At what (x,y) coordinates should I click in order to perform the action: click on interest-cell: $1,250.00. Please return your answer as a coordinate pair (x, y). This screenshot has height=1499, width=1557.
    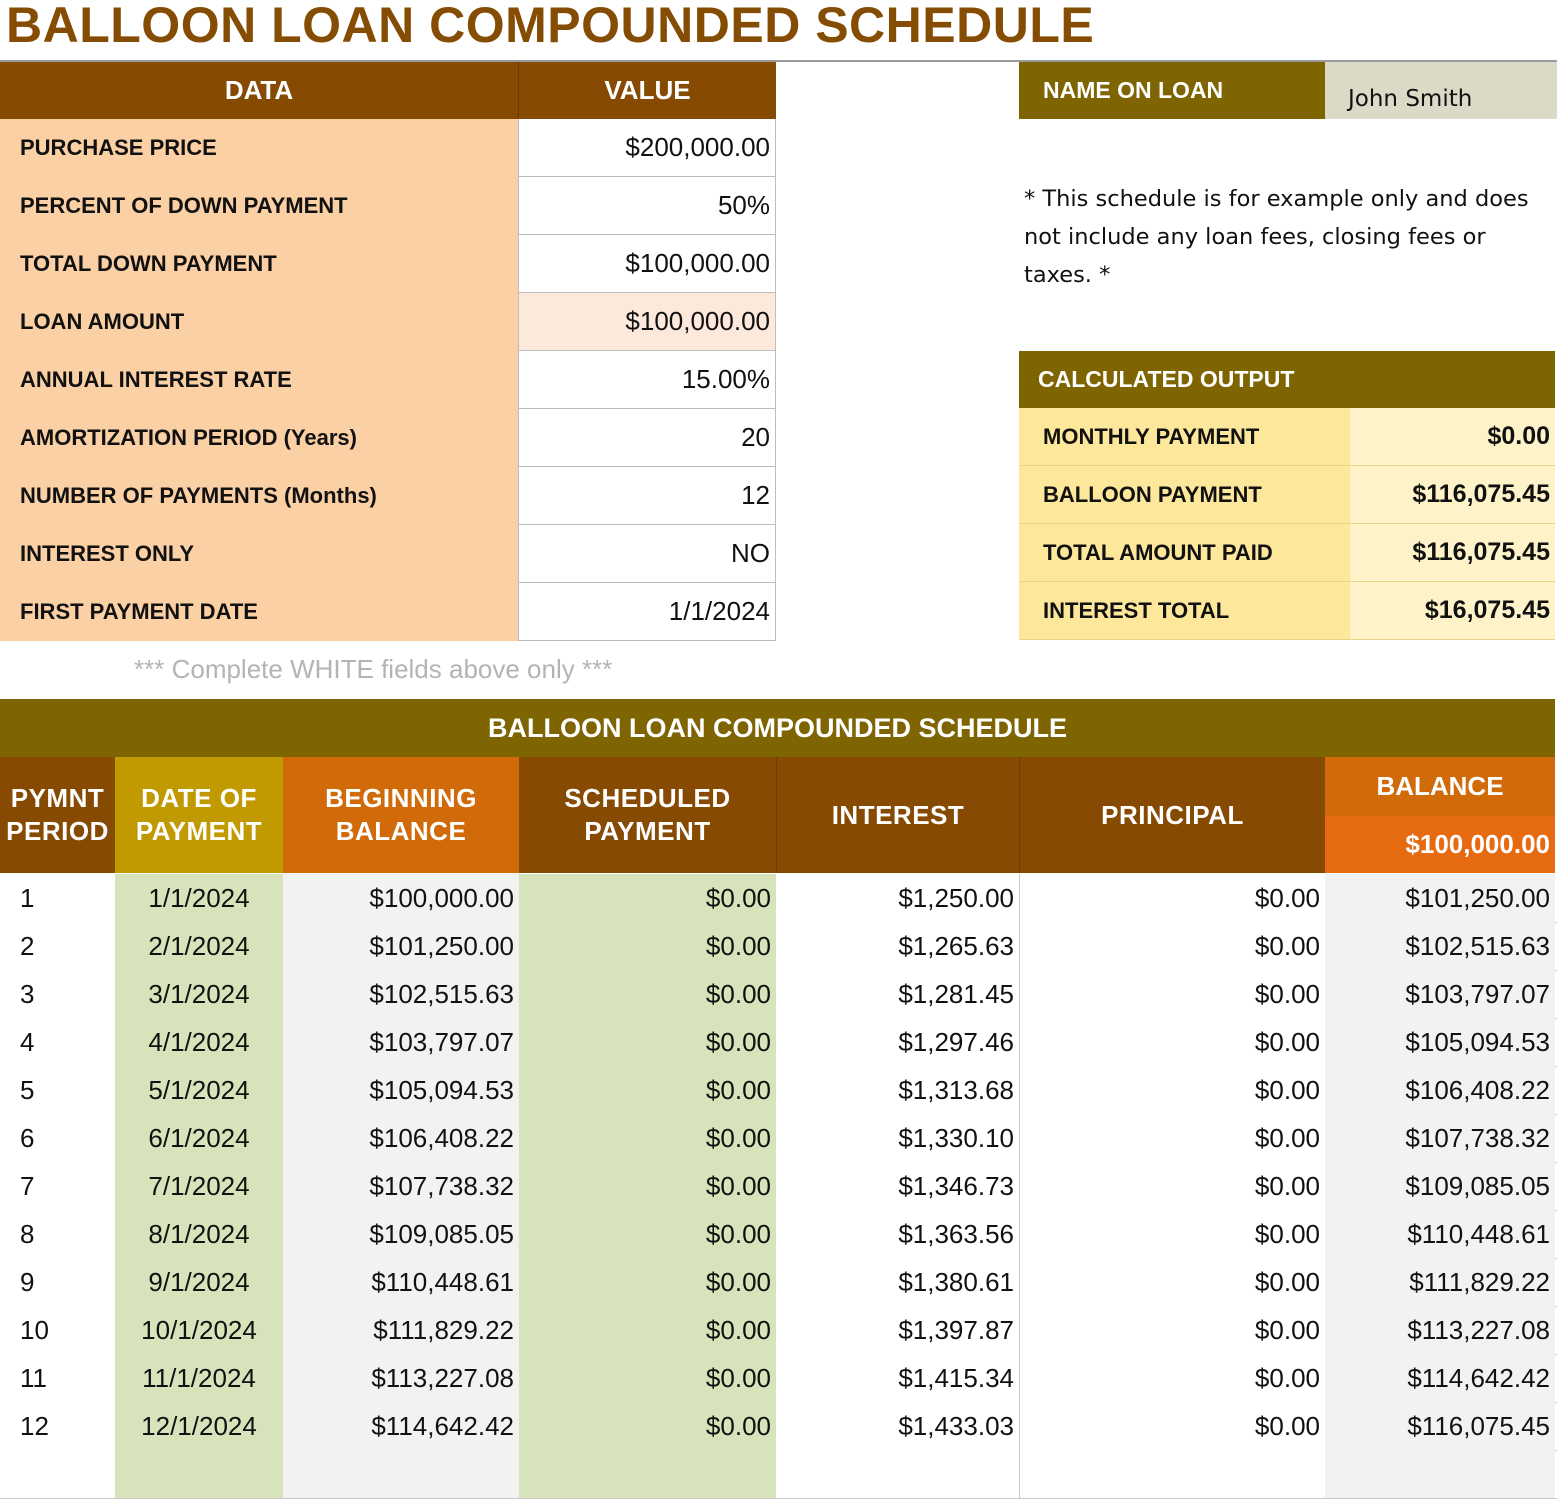
    Looking at the image, I should click on (897, 898).